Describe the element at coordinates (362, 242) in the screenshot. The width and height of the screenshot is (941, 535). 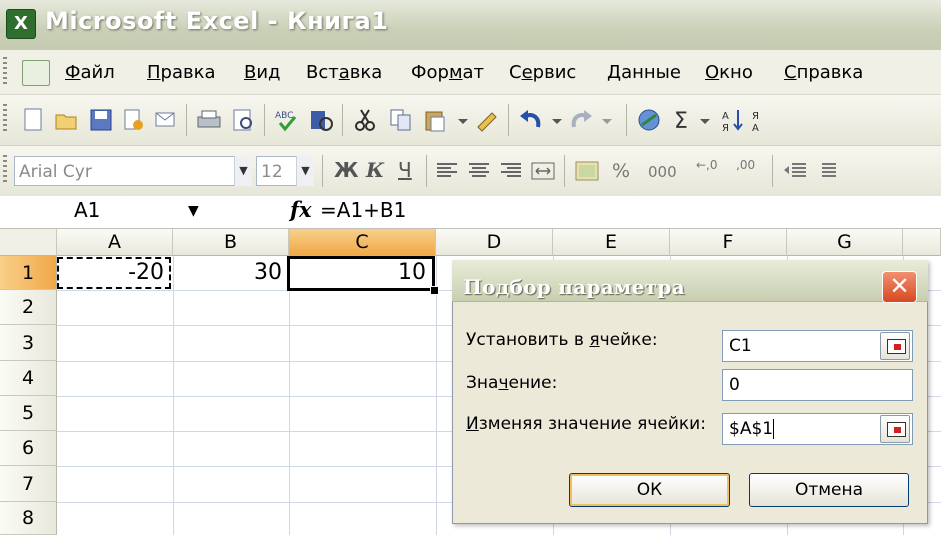
I see `column-header-c: C` at that location.